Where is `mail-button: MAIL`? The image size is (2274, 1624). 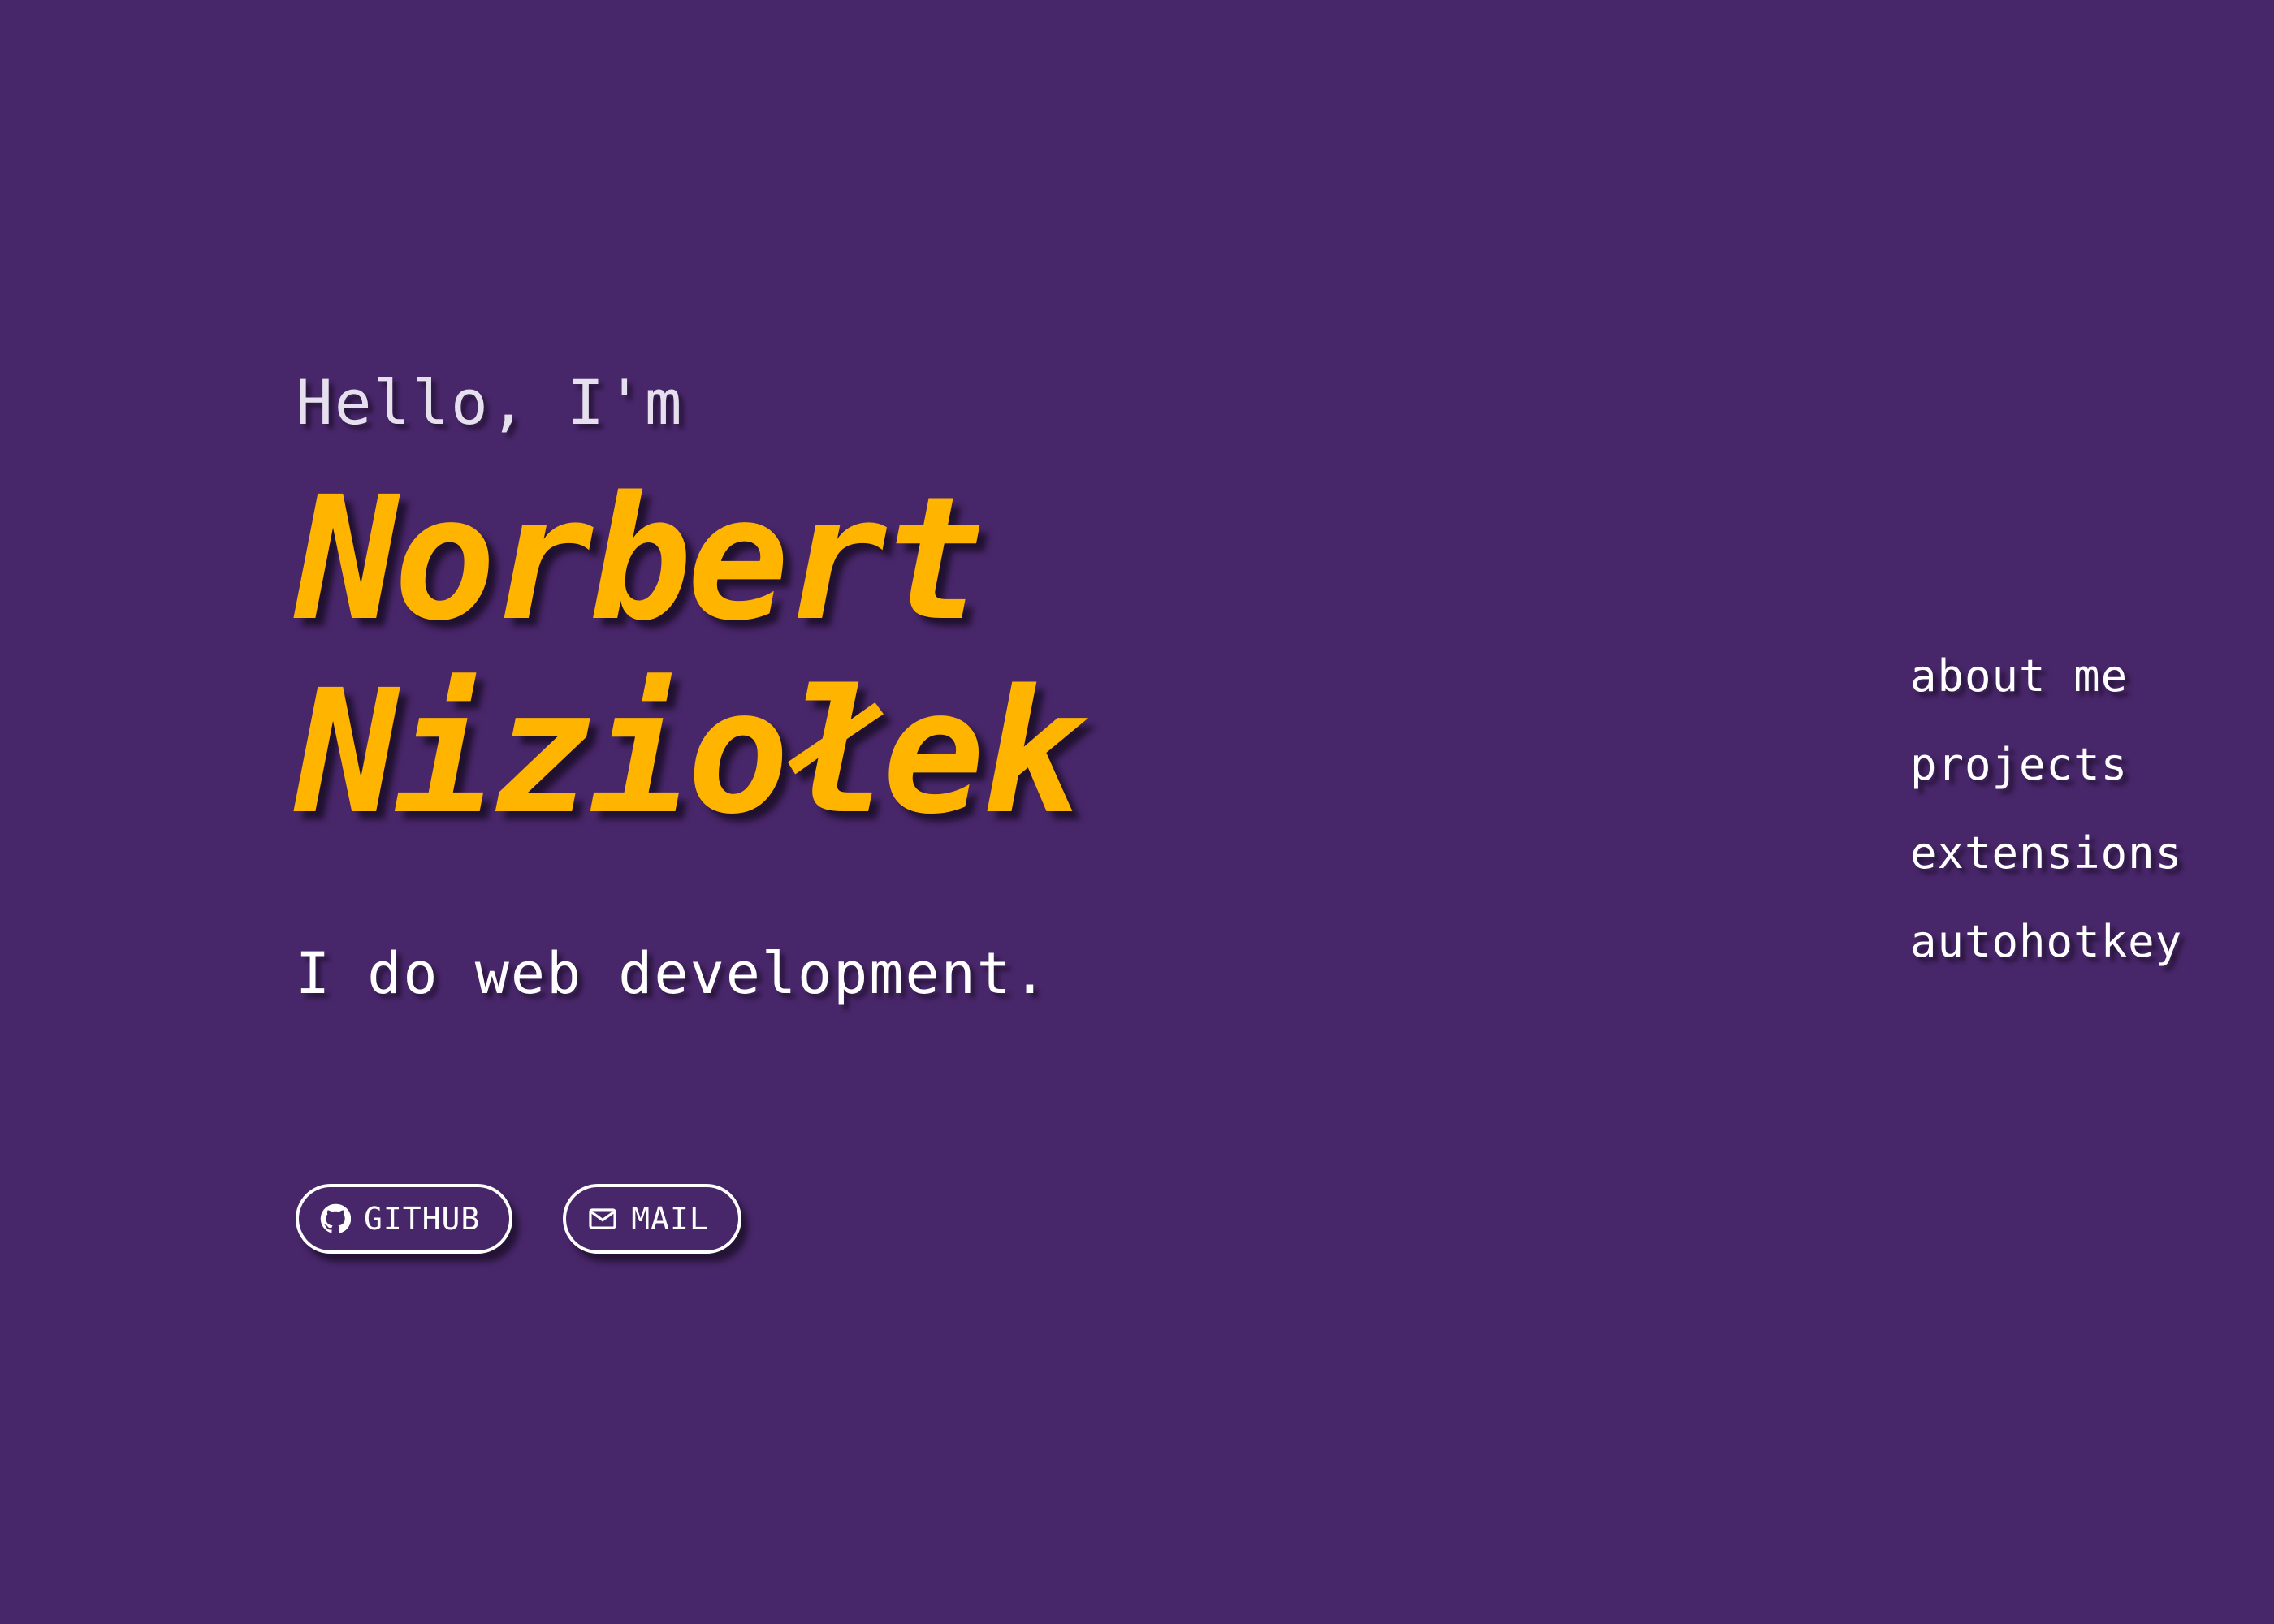 mail-button: MAIL is located at coordinates (652, 1219).